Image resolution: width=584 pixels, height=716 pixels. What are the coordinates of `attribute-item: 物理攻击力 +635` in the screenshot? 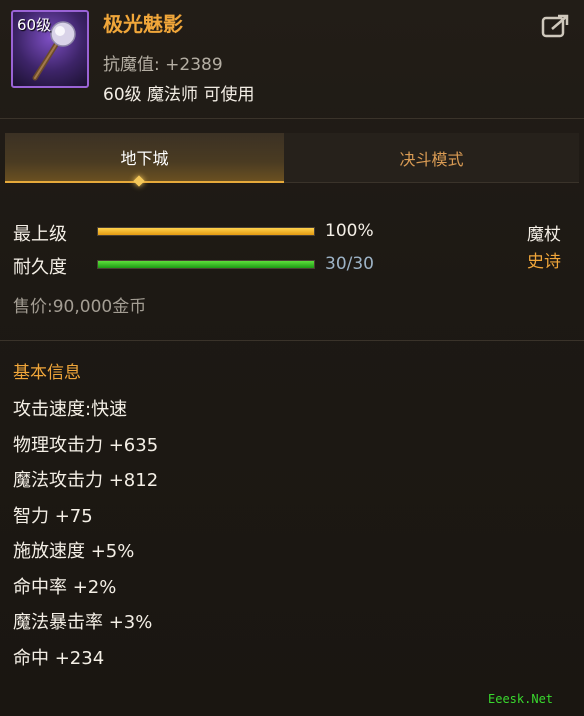 It's located at (86, 445).